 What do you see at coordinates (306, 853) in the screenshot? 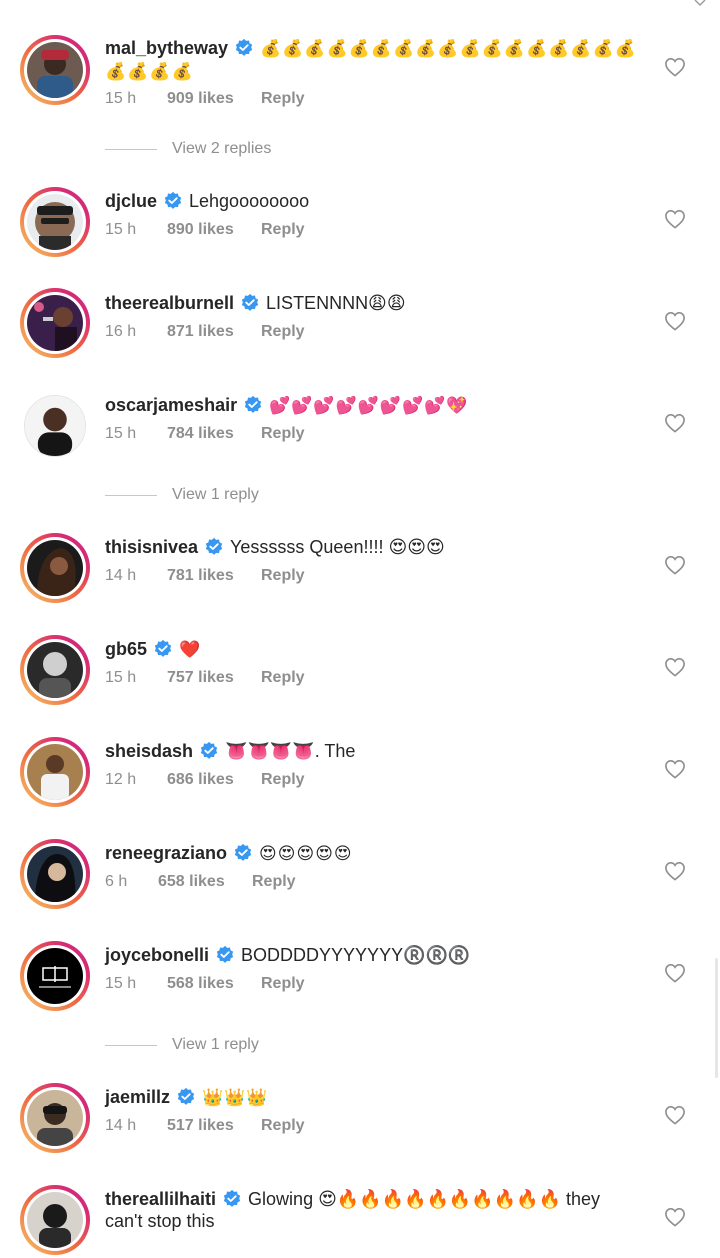
I see `comment-text: 😍😍😍😍😍` at bounding box center [306, 853].